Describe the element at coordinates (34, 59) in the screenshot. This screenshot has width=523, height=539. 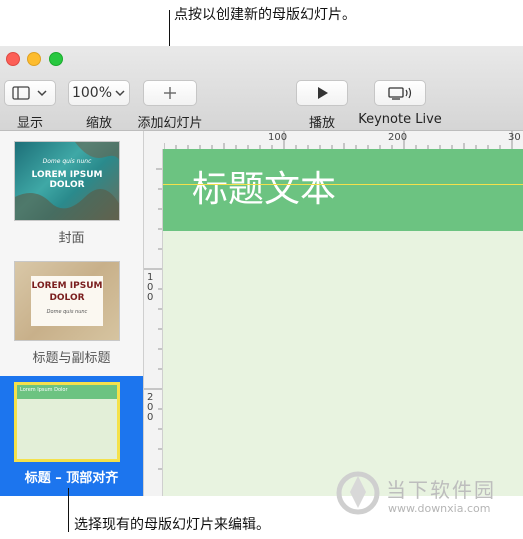
I see `minimize-window-button` at that location.